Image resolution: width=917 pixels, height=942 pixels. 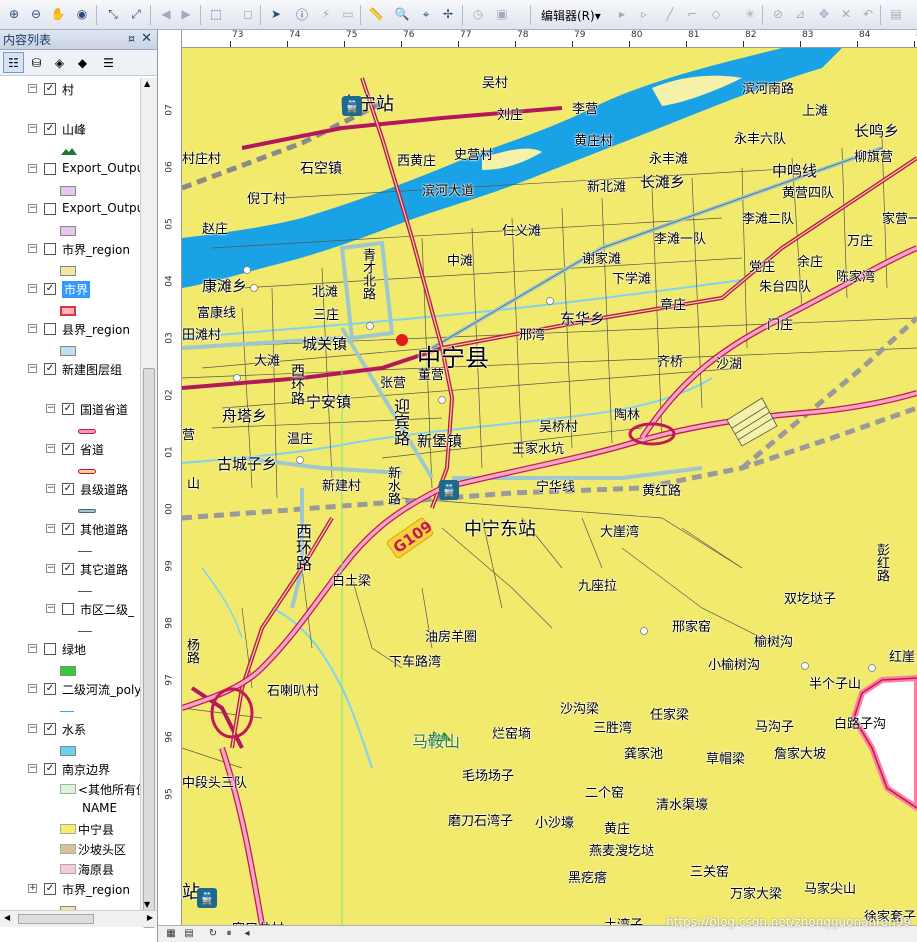 I want to click on layer-name: 南京边界, so click(x=86, y=769).